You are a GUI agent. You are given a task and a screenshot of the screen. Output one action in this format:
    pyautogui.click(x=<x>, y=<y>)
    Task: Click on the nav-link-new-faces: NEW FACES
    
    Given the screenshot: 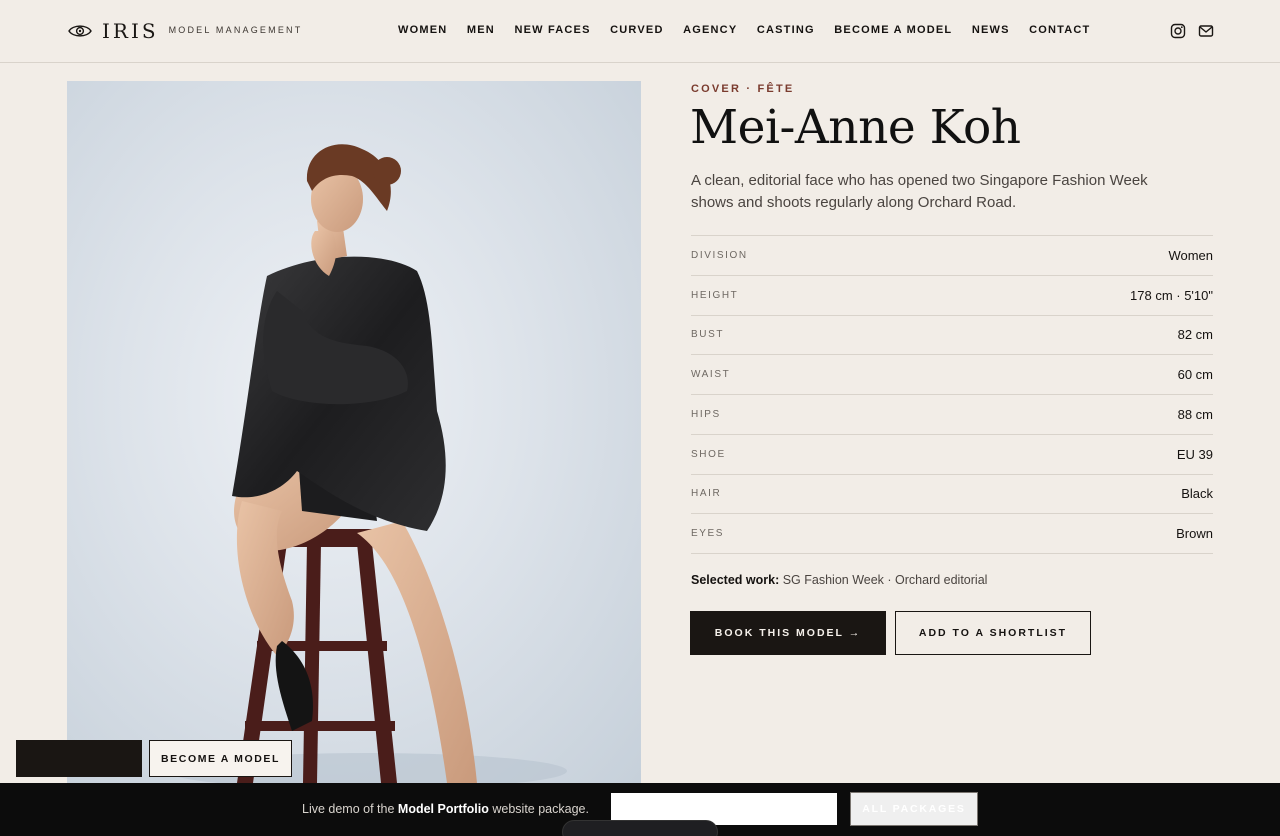 What is the action you would take?
    pyautogui.click(x=552, y=30)
    